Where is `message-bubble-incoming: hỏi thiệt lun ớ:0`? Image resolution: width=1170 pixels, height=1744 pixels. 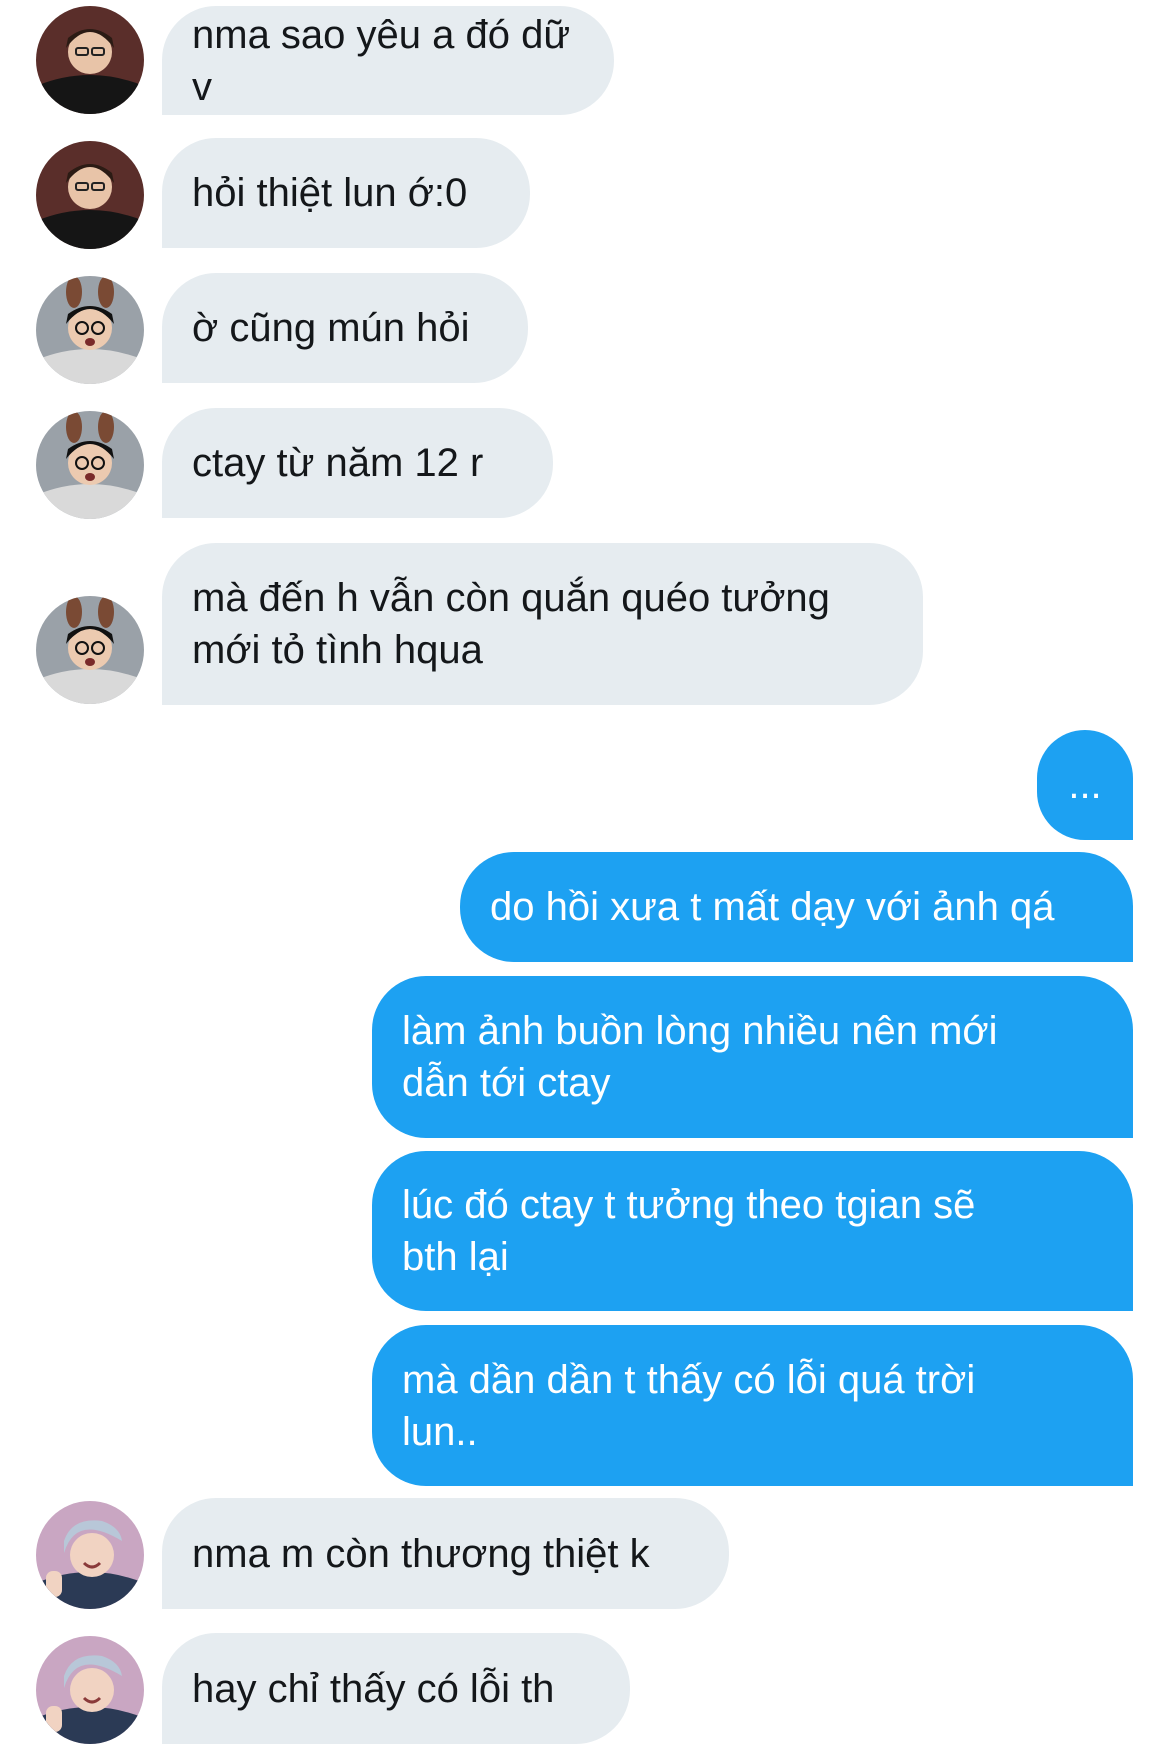
message-bubble-incoming: hỏi thiệt lun ớ:0 is located at coordinates (346, 193).